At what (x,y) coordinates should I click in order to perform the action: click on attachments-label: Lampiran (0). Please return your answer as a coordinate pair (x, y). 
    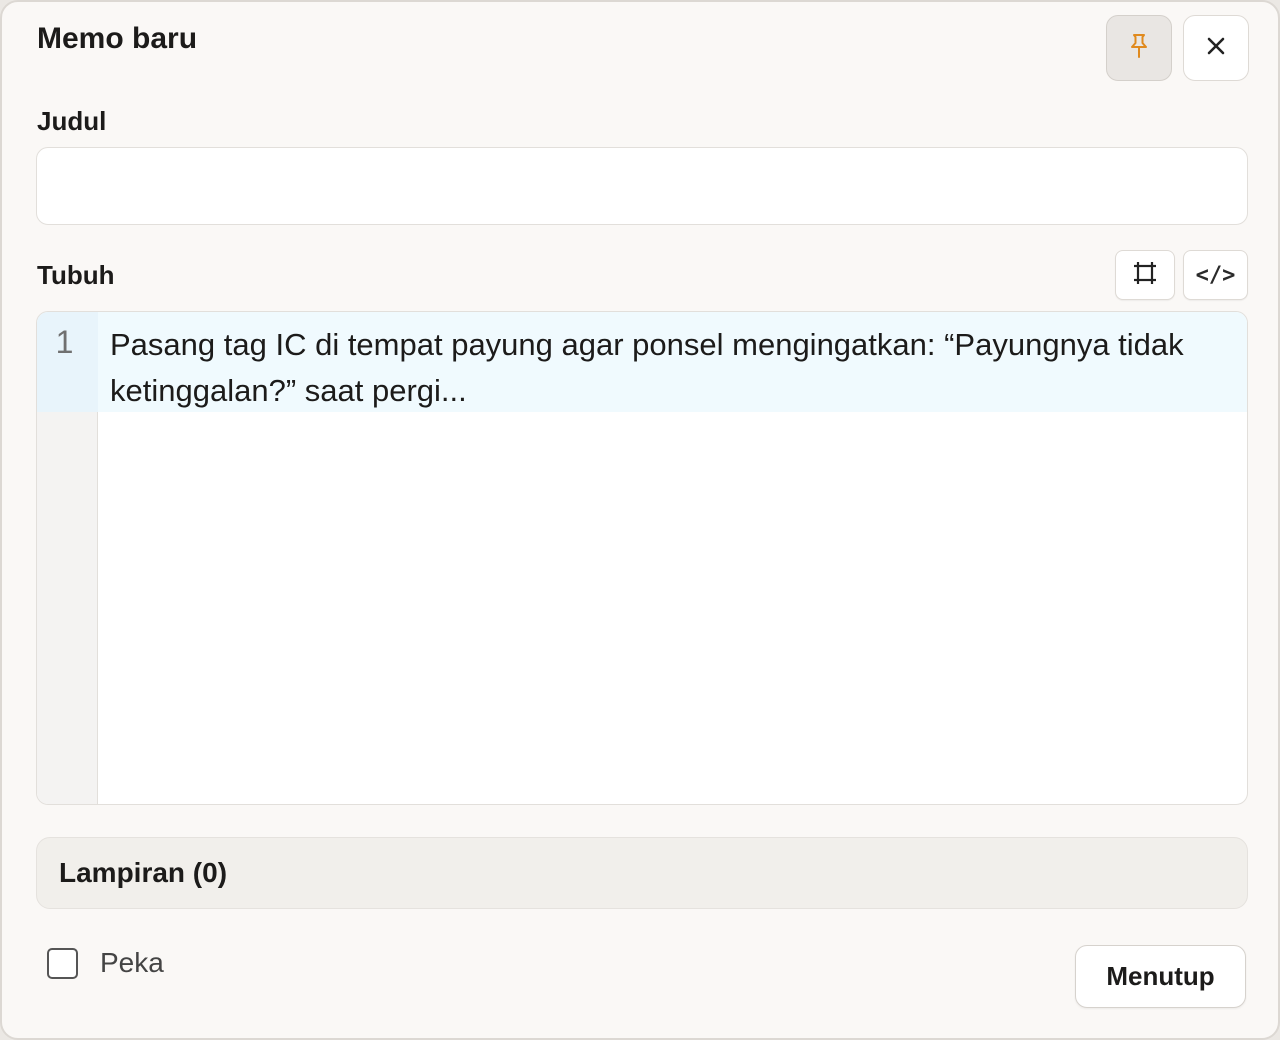
    Looking at the image, I should click on (143, 872).